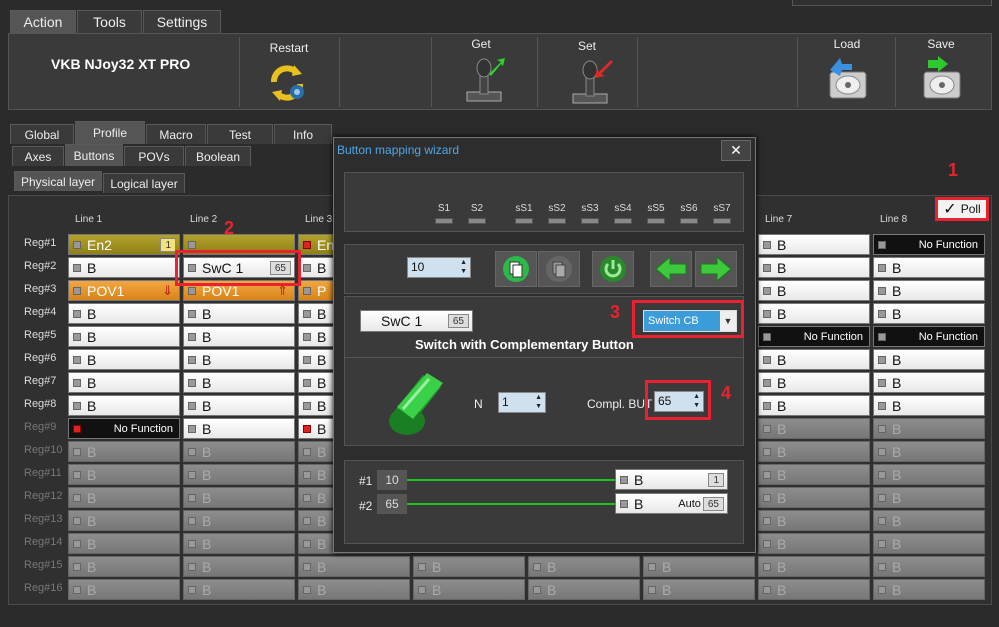 This screenshot has width=999, height=627. I want to click on row1-button-cell: B 1, so click(671, 479).